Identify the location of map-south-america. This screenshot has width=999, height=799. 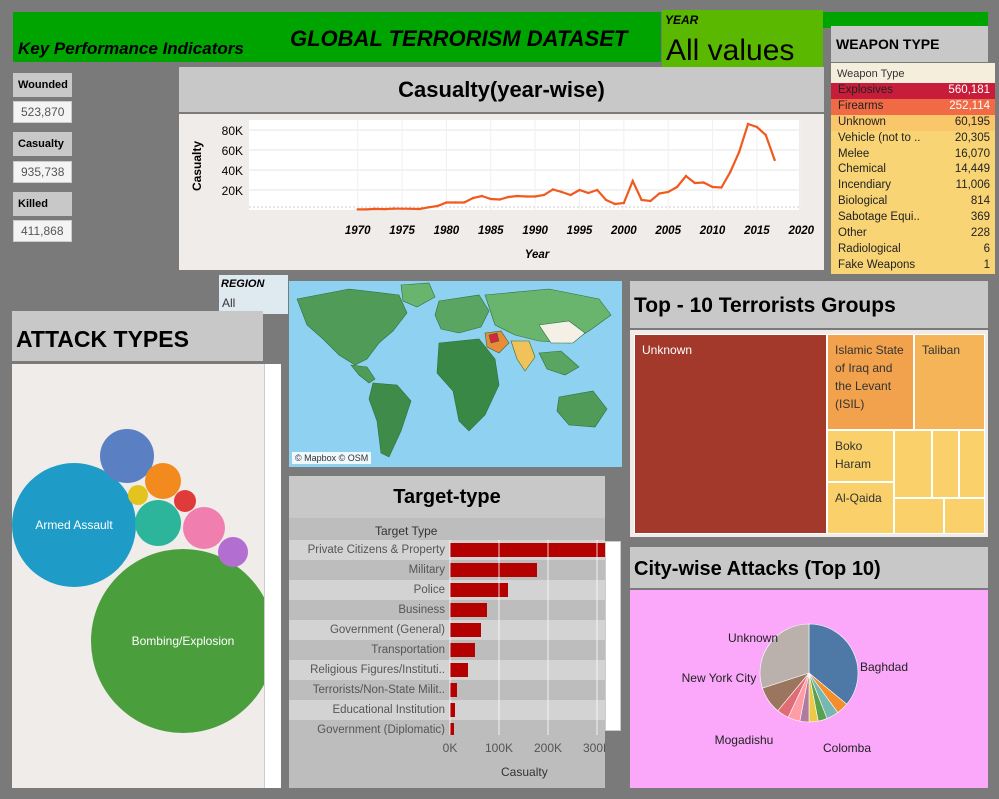
(390, 420).